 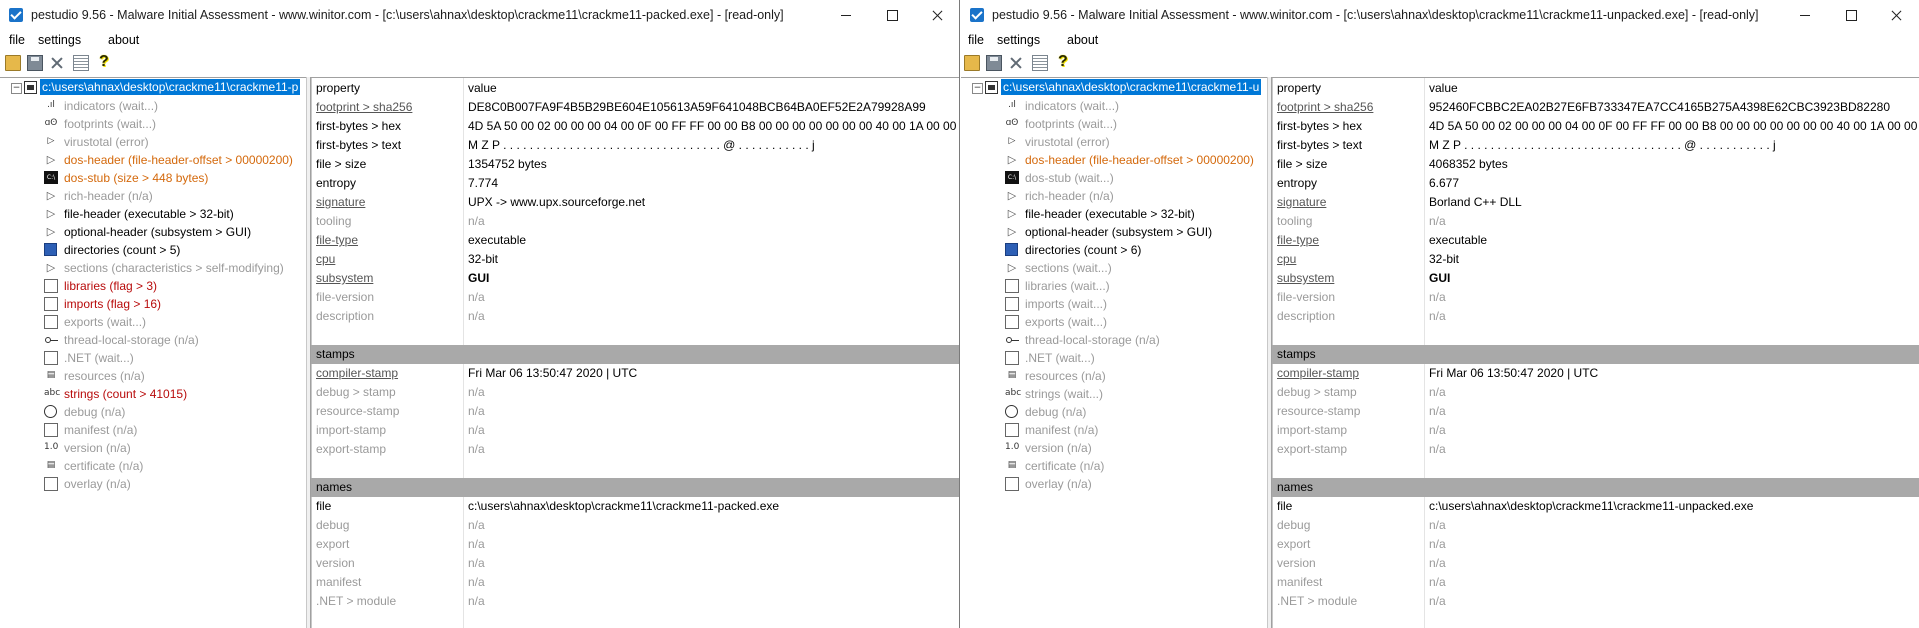 What do you see at coordinates (153, 394) in the screenshot?
I see `tree-item: abc strings (count > 41015)` at bounding box center [153, 394].